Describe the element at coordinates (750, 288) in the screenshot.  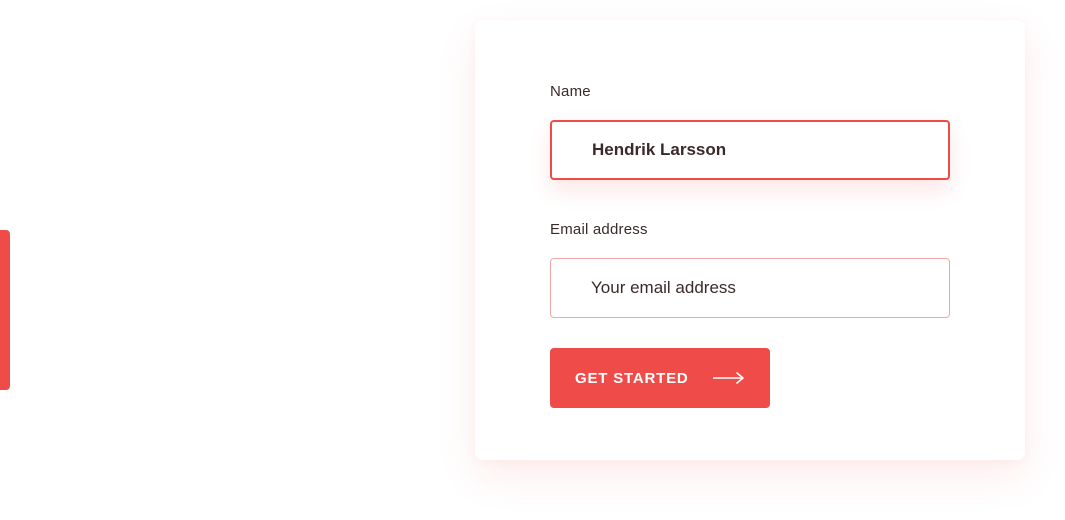
I see `email-input` at that location.